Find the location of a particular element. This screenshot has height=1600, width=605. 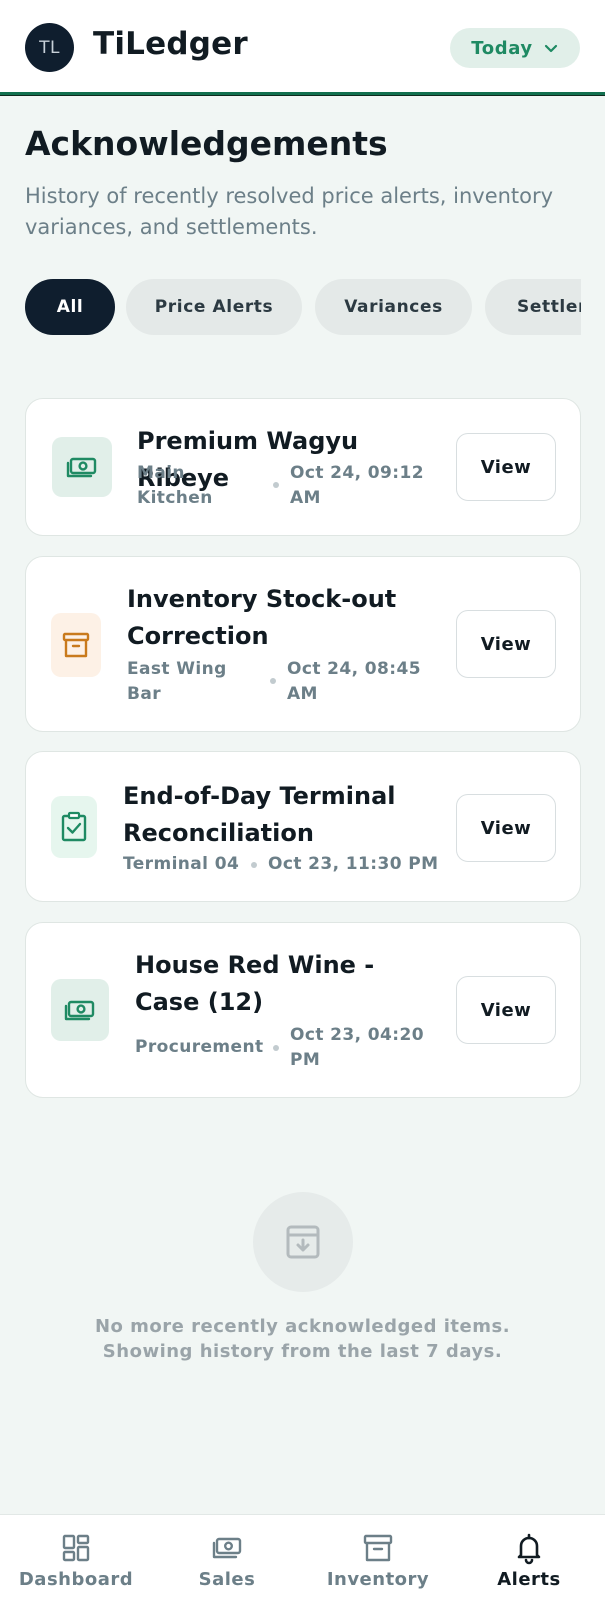

item-title: Inventory Stock-out Correction is located at coordinates (262, 617).